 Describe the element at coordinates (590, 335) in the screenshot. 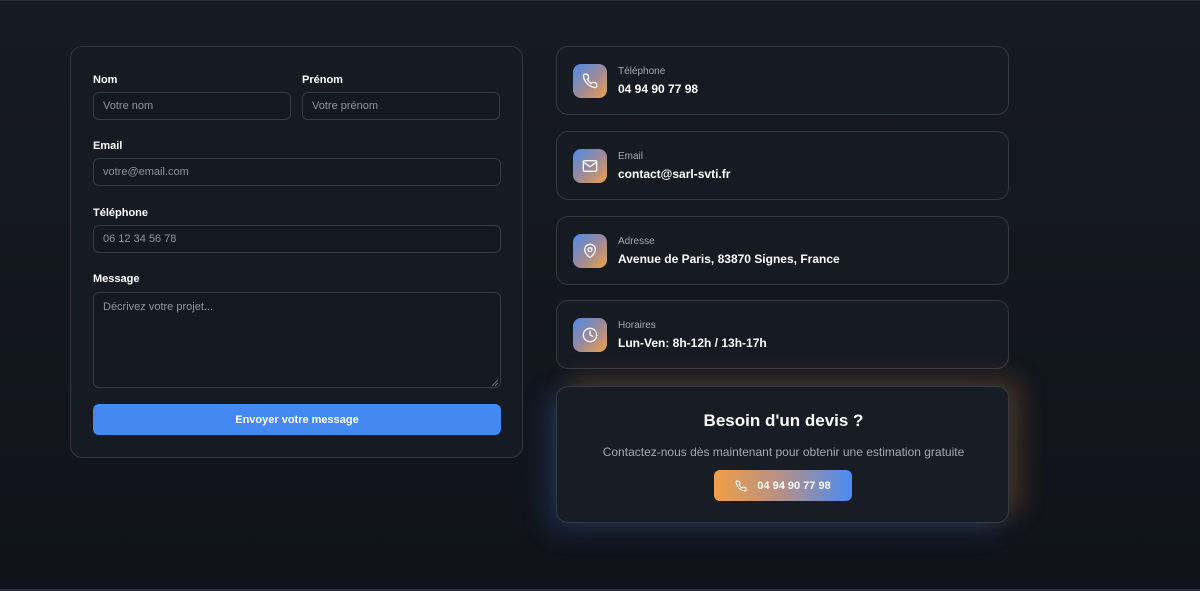

I see `clock-icon` at that location.